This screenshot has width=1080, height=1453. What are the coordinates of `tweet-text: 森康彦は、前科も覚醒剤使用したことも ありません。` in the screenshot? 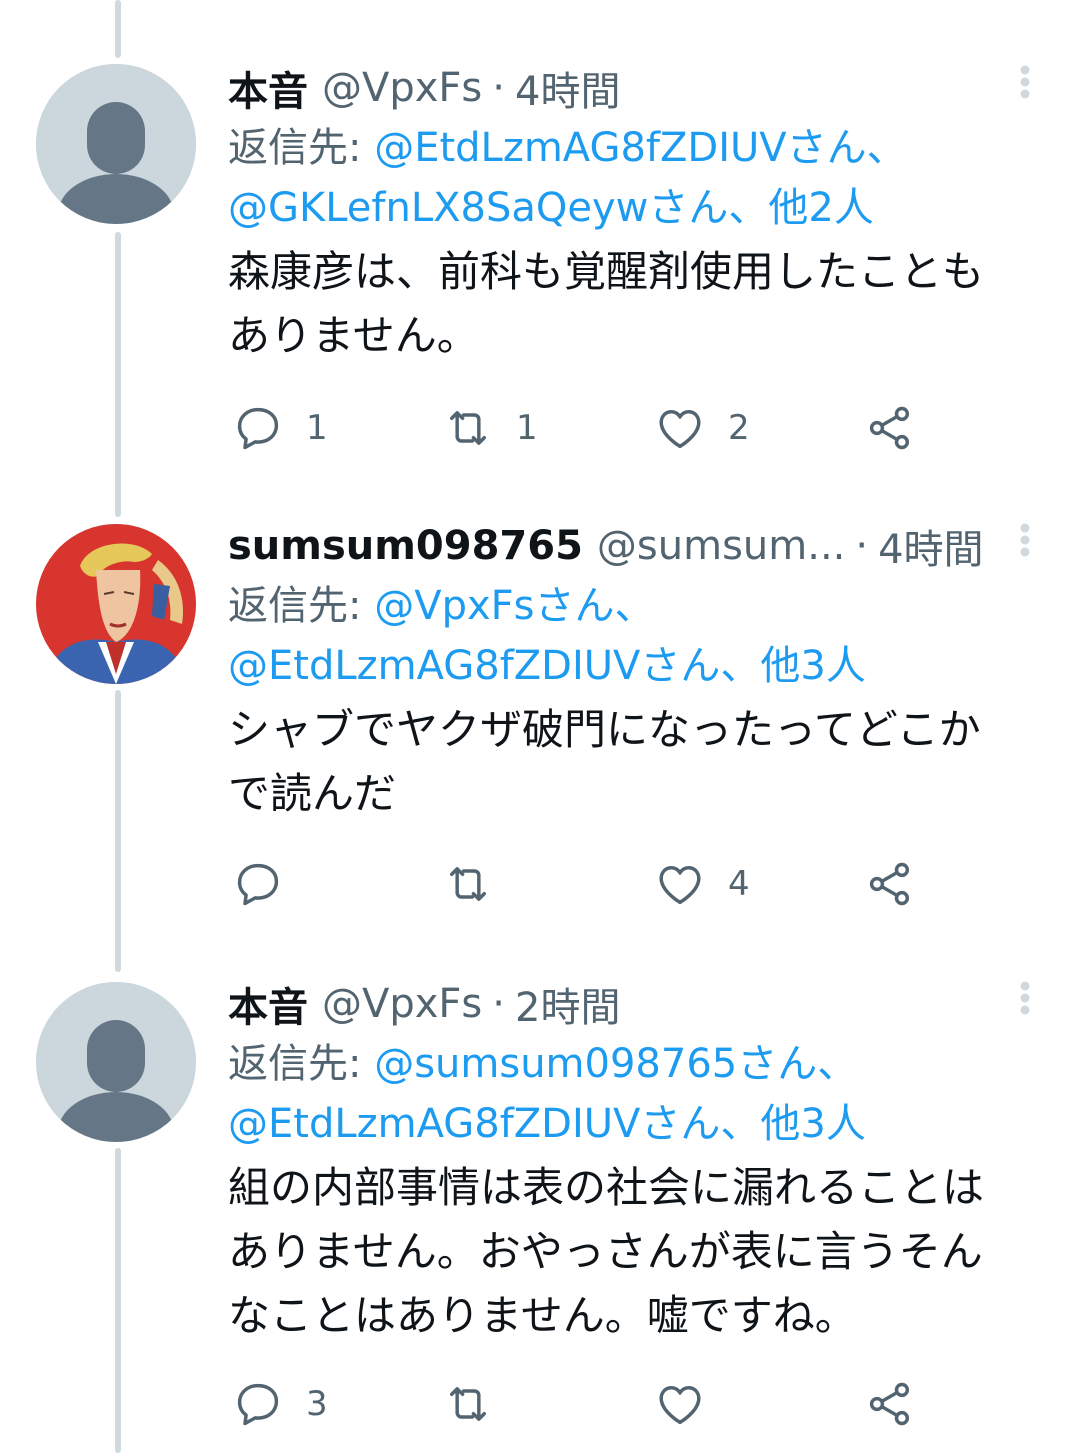 It's located at (634, 304).